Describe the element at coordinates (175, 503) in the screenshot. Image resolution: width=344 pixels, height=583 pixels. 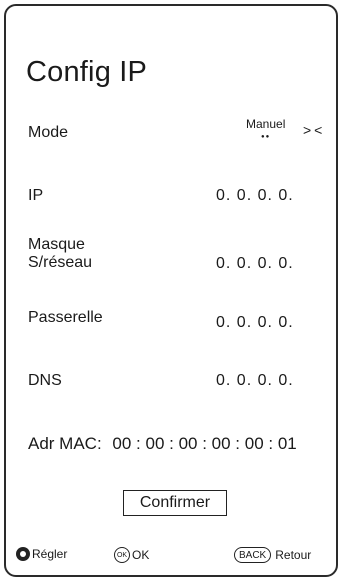
I see `confirm-button: Confirmer` at that location.